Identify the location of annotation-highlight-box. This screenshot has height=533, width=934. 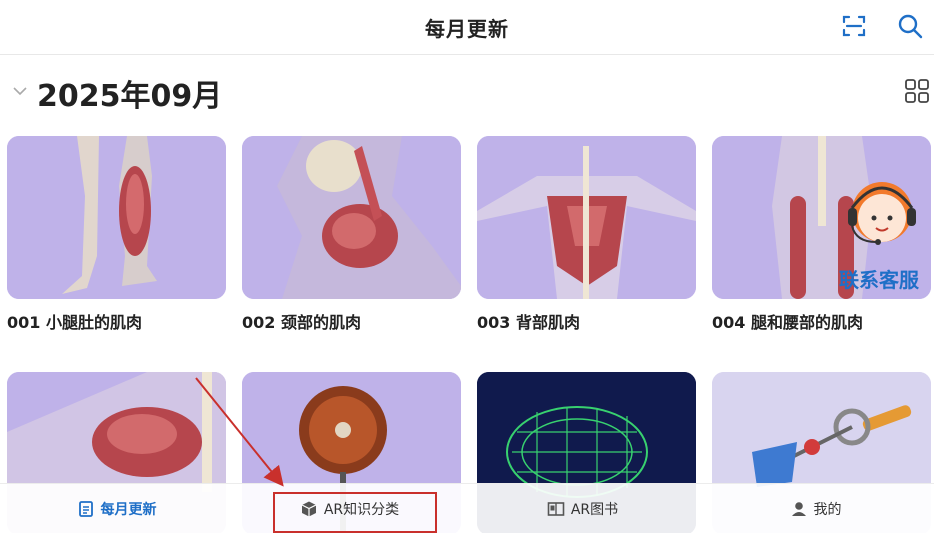
(355, 512).